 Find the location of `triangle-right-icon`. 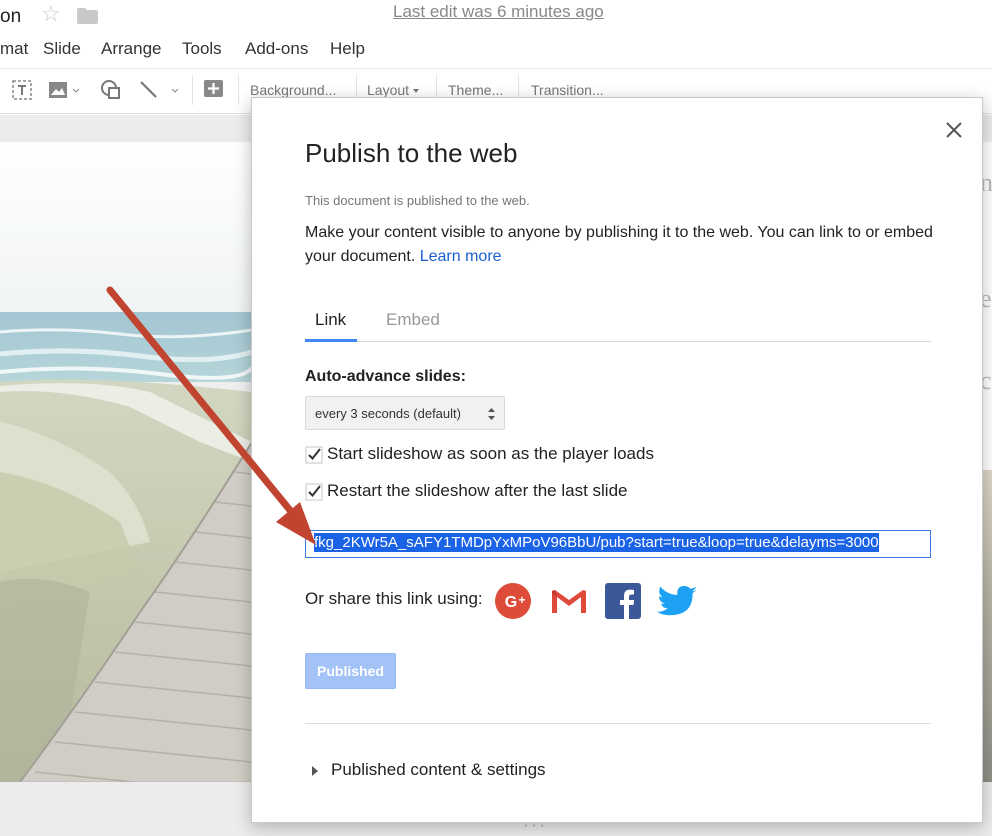

triangle-right-icon is located at coordinates (315, 771).